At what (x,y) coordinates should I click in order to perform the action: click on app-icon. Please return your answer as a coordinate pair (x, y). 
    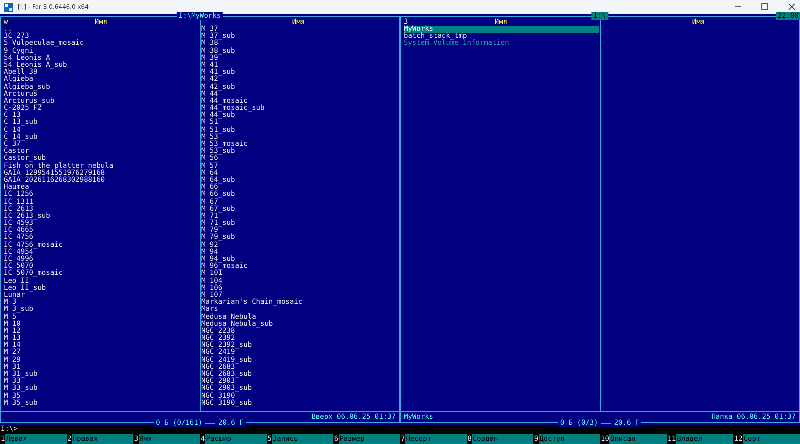
    Looking at the image, I should click on (8, 7).